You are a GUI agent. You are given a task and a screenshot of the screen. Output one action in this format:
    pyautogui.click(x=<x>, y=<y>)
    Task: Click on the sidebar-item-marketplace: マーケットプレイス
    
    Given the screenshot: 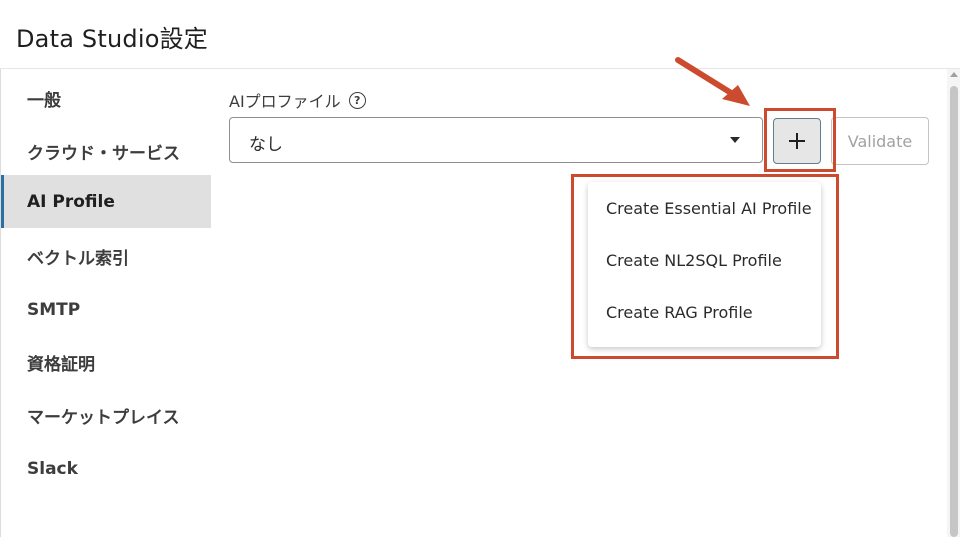 What is the action you would take?
    pyautogui.click(x=106, y=415)
    